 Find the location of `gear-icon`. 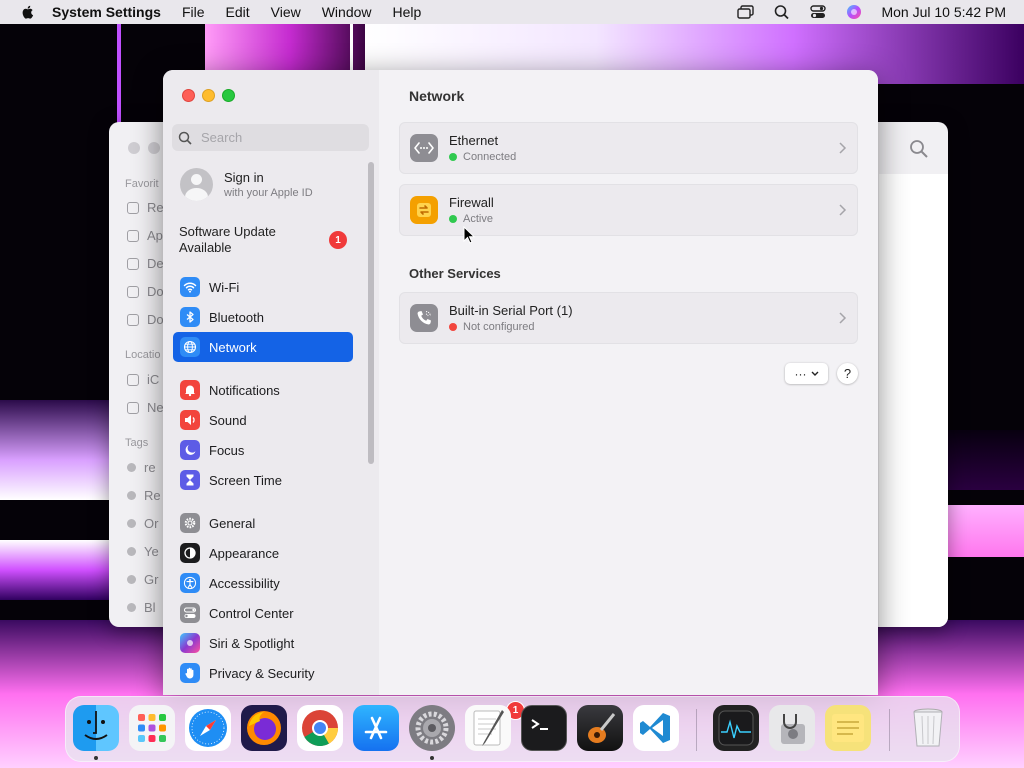

gear-icon is located at coordinates (190, 523).